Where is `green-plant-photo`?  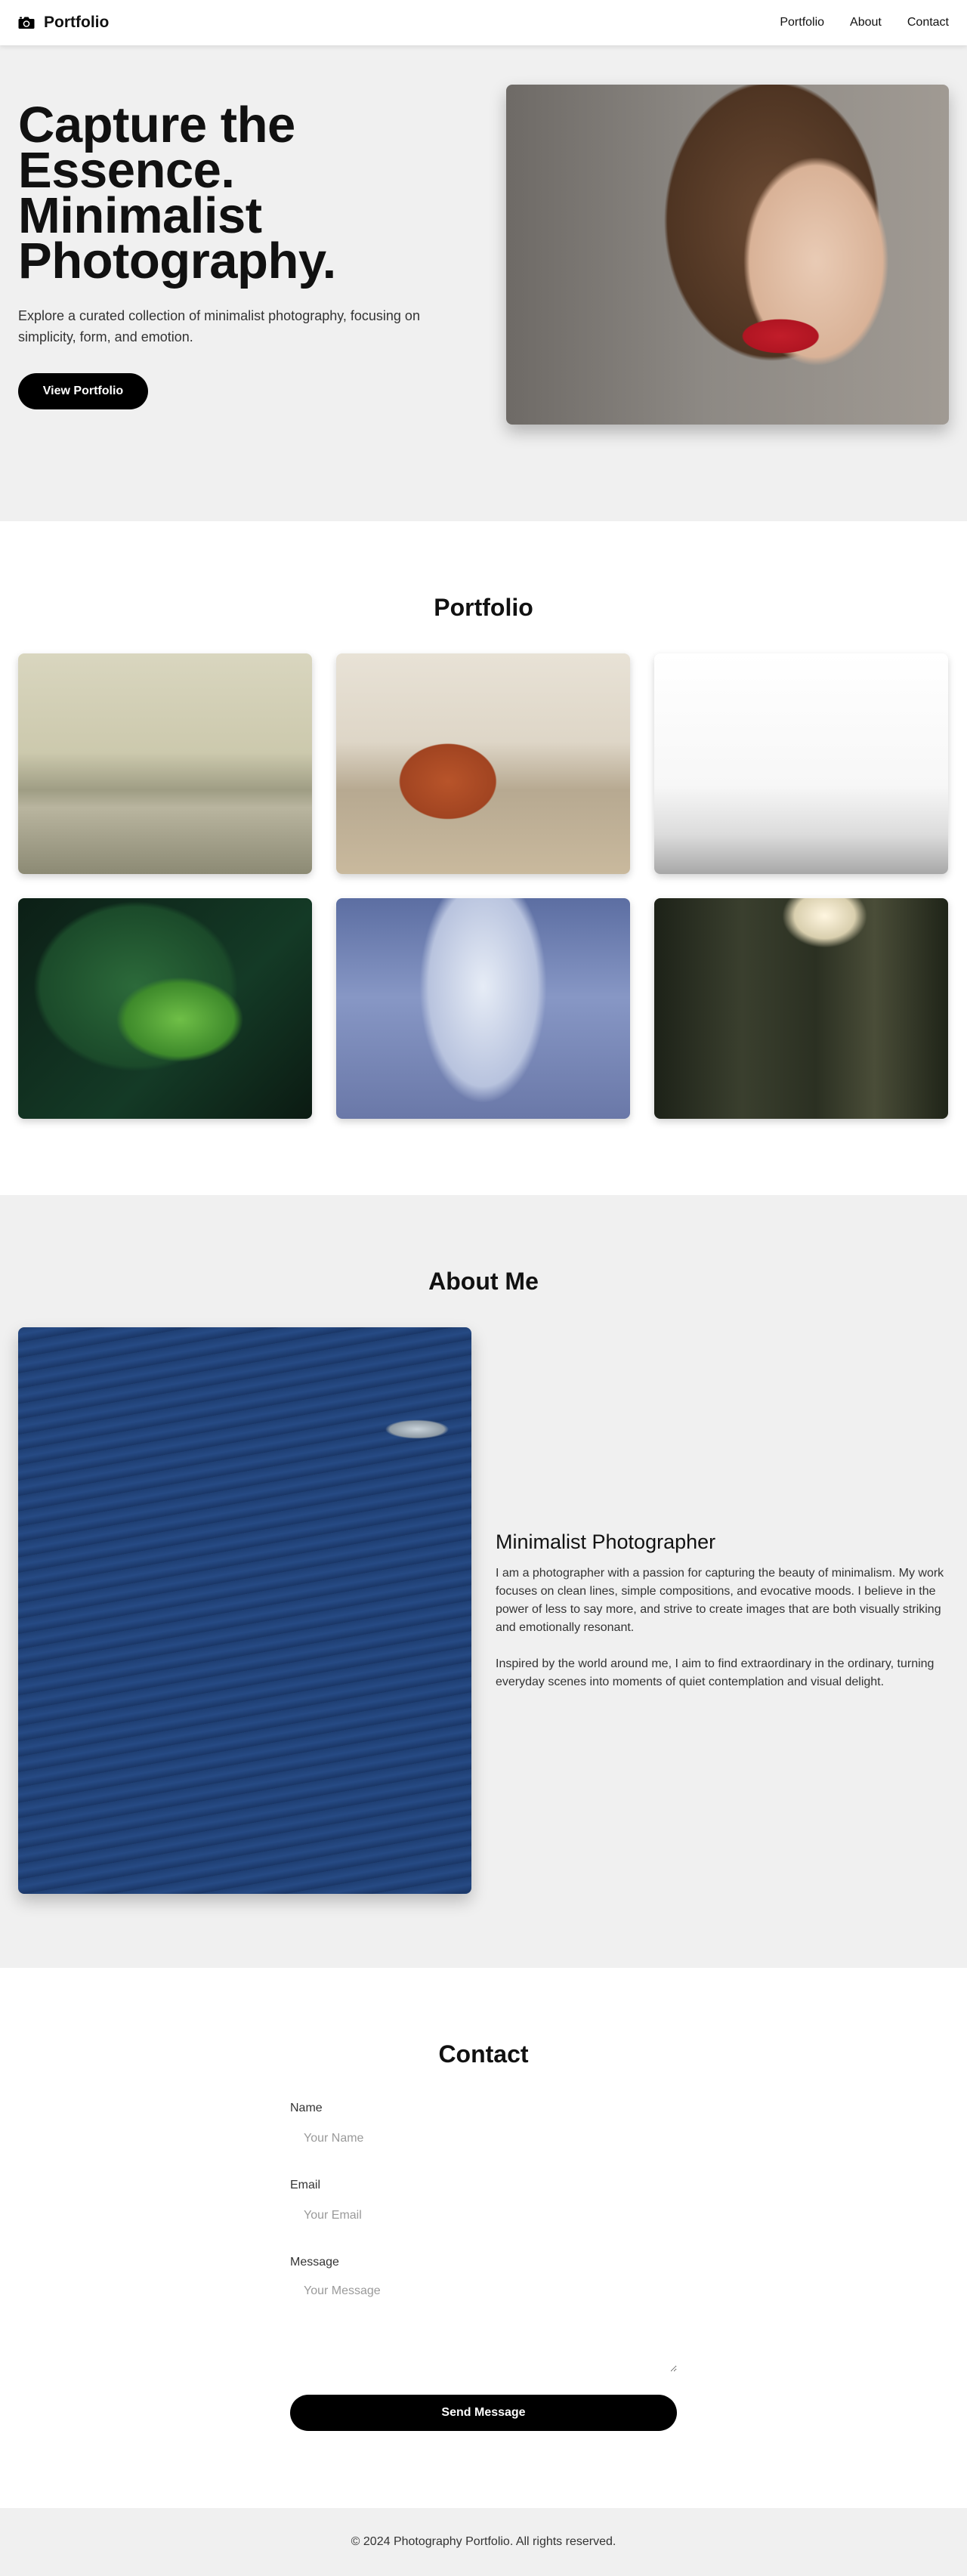 green-plant-photo is located at coordinates (165, 1008).